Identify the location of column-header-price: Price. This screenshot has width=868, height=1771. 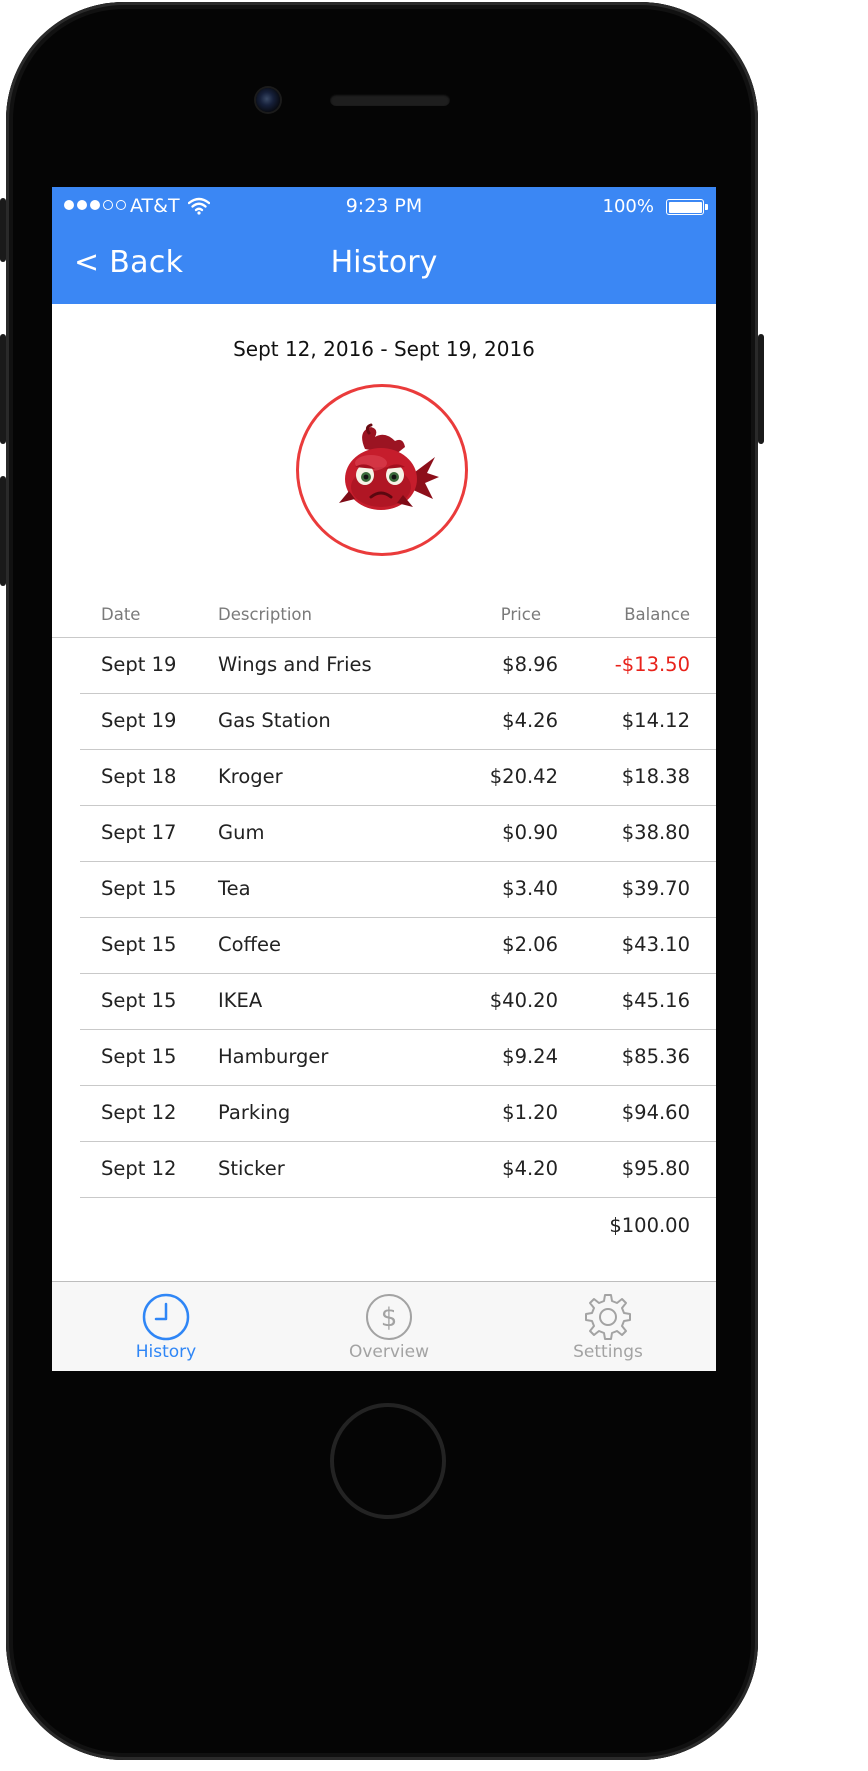
(520, 614).